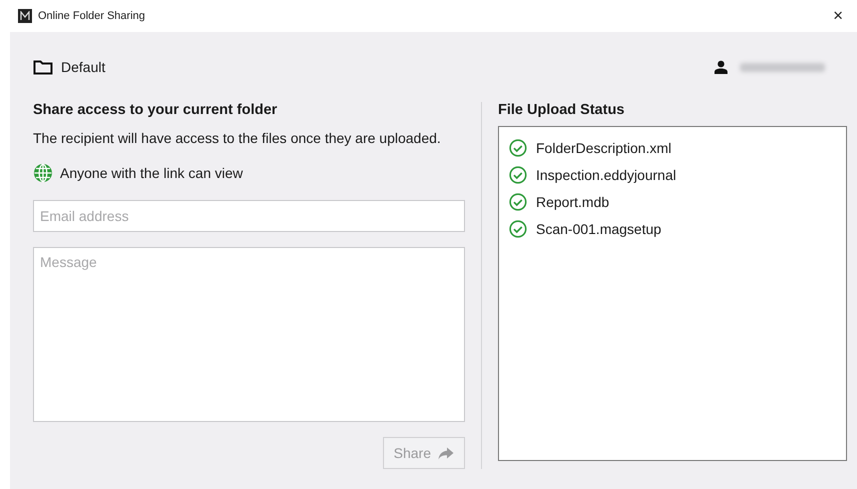  What do you see at coordinates (606, 174) in the screenshot?
I see `file-name: Inspection.eddyjournal` at bounding box center [606, 174].